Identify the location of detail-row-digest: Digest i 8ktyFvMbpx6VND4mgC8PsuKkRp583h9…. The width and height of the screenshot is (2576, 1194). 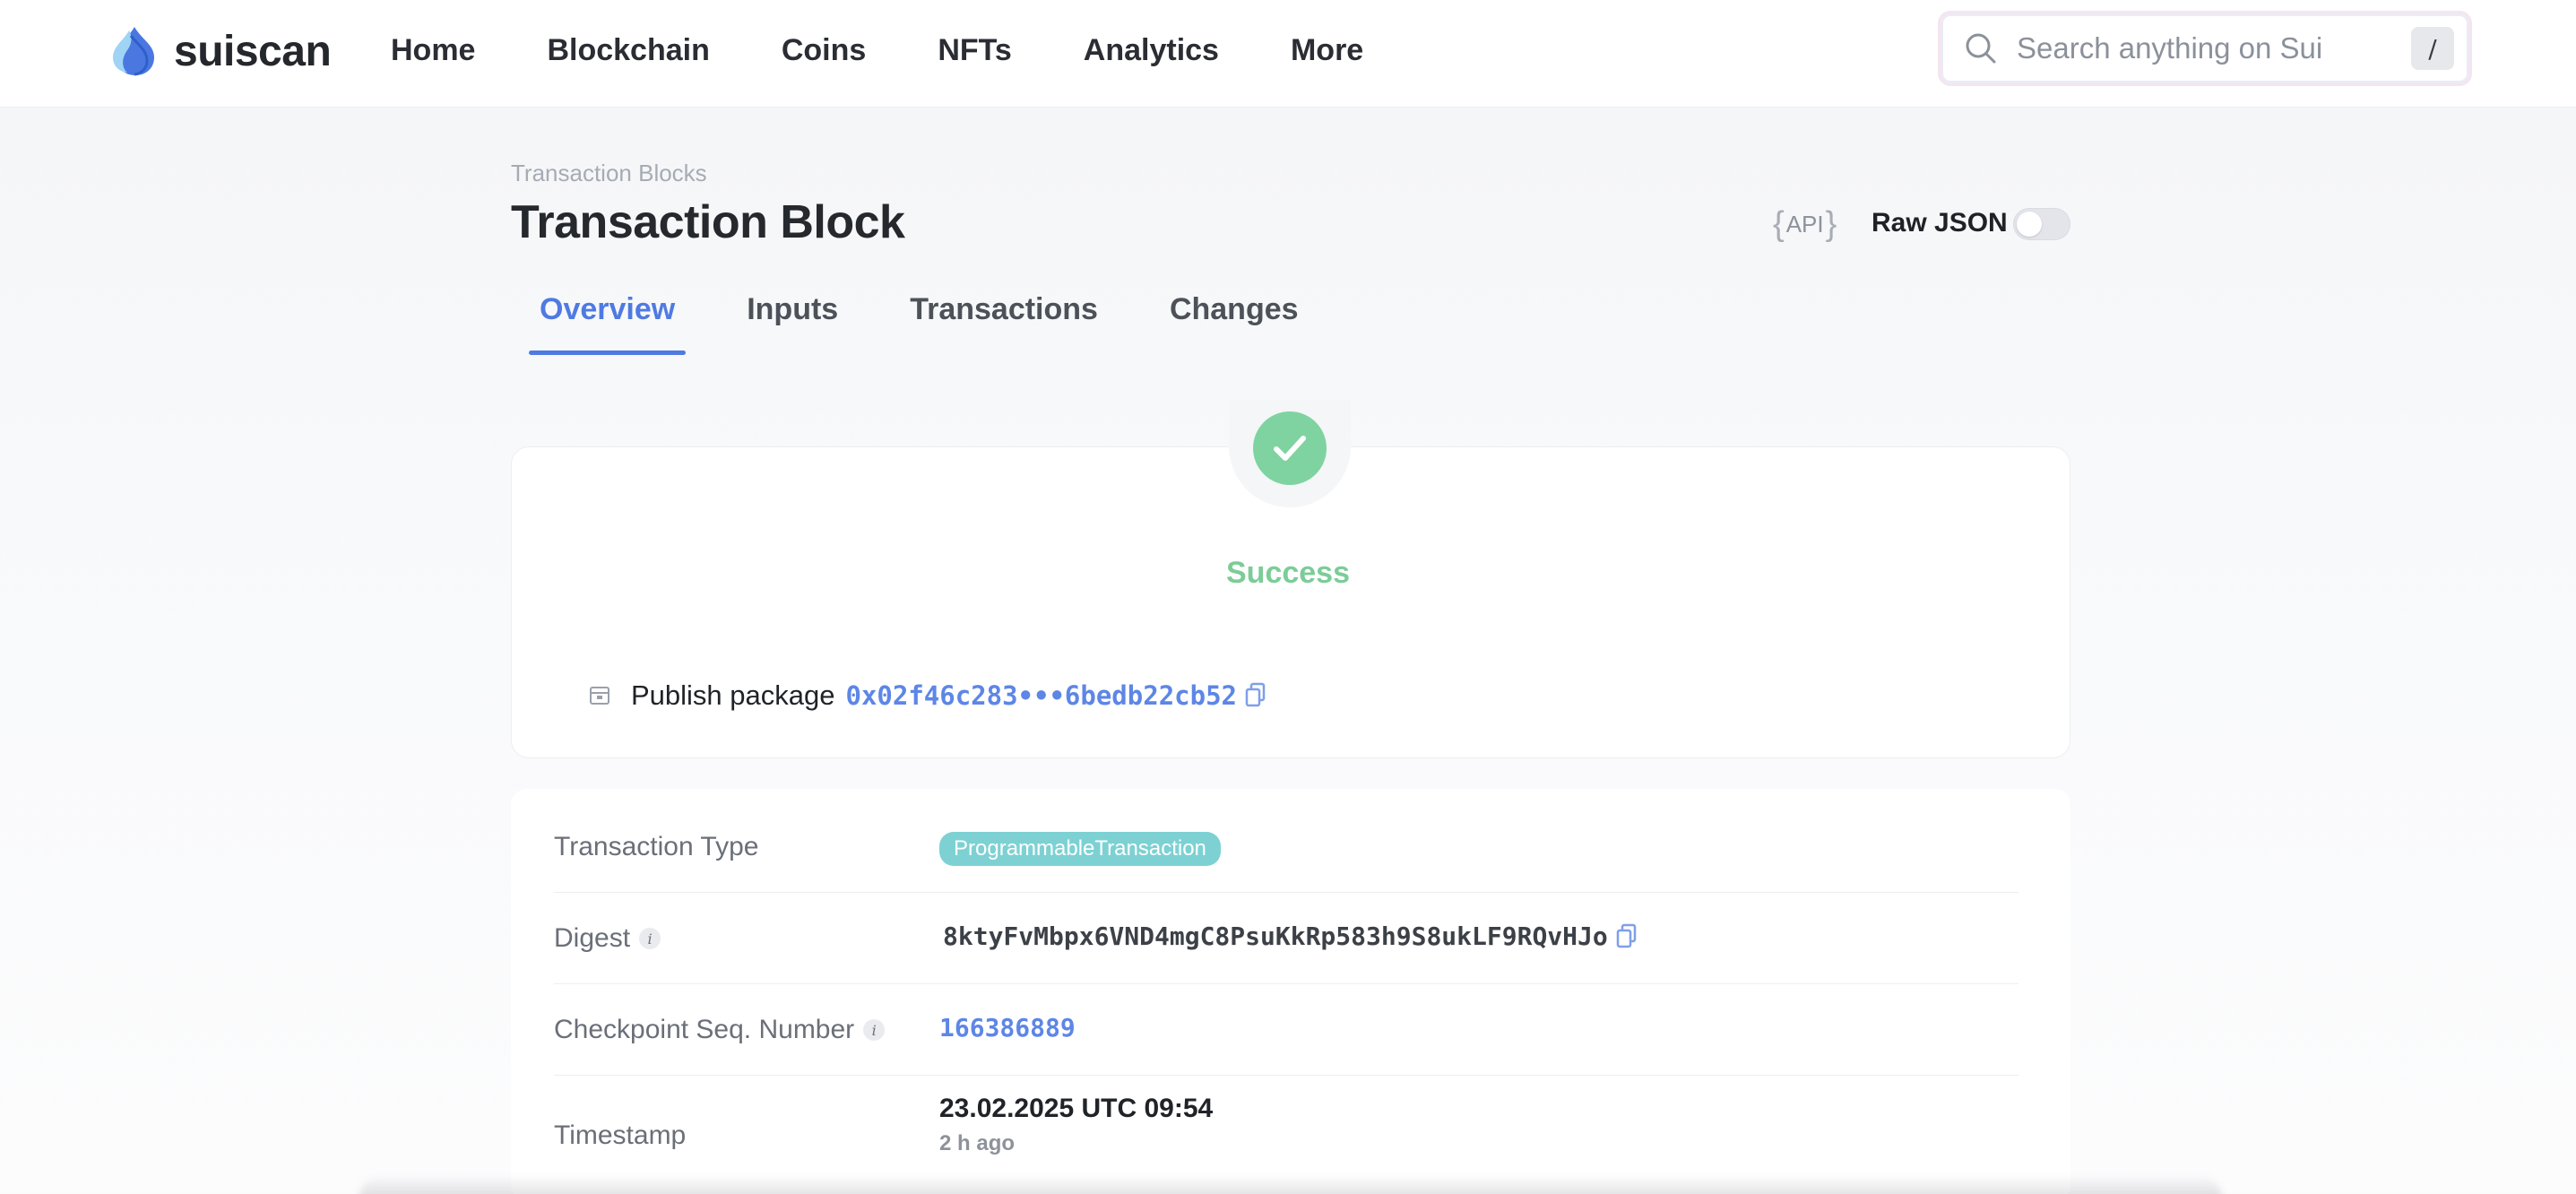
(1286, 938).